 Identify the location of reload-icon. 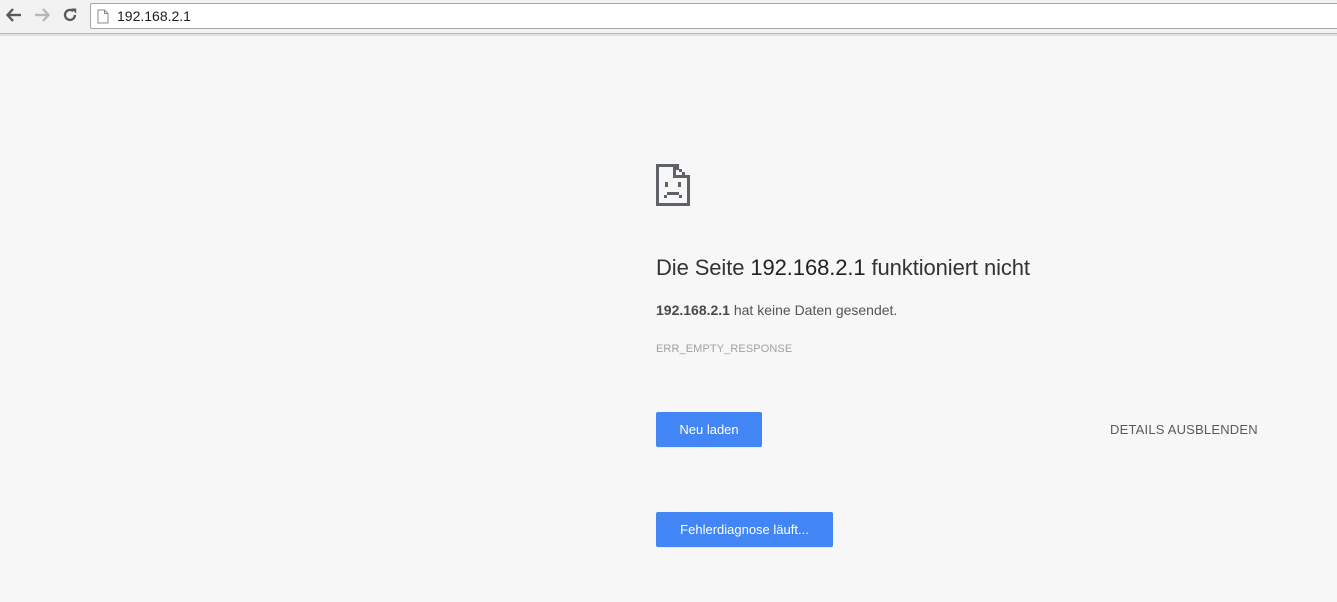
(70, 15).